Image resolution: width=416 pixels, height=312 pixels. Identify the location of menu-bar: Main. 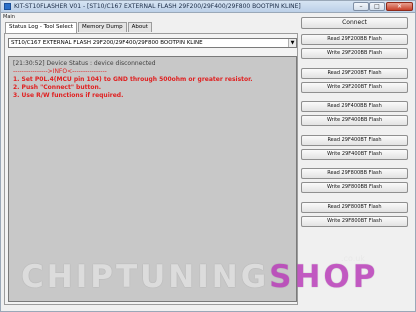
(9, 17).